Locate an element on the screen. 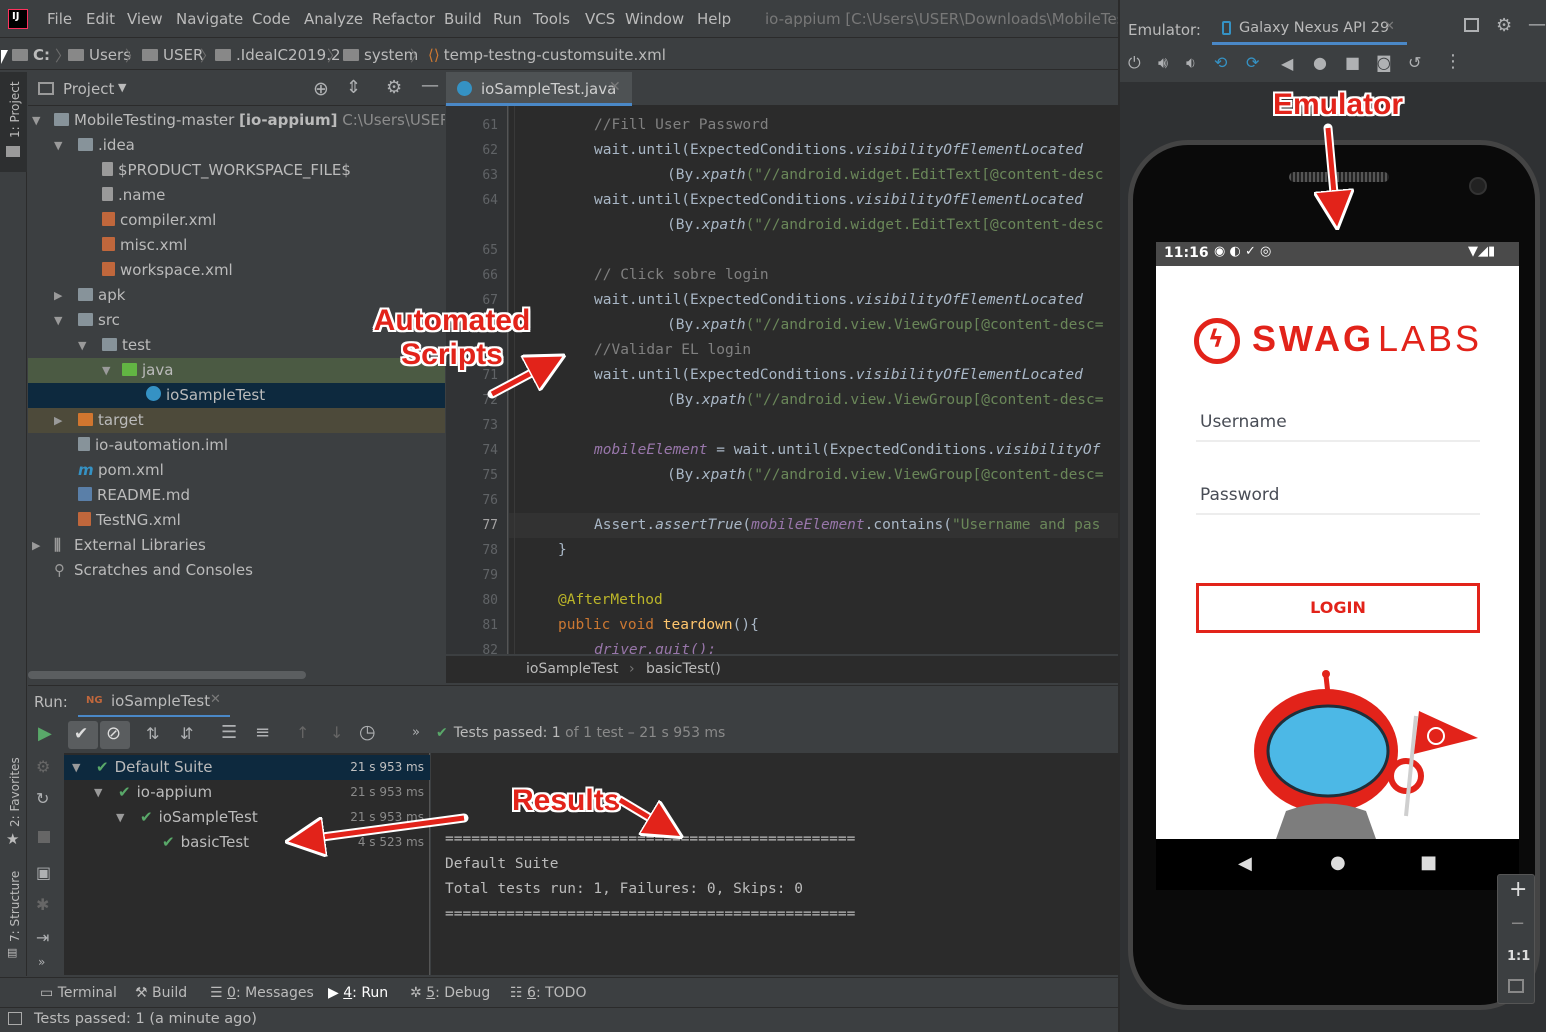  crumb-drive: C: is located at coordinates (31, 55).